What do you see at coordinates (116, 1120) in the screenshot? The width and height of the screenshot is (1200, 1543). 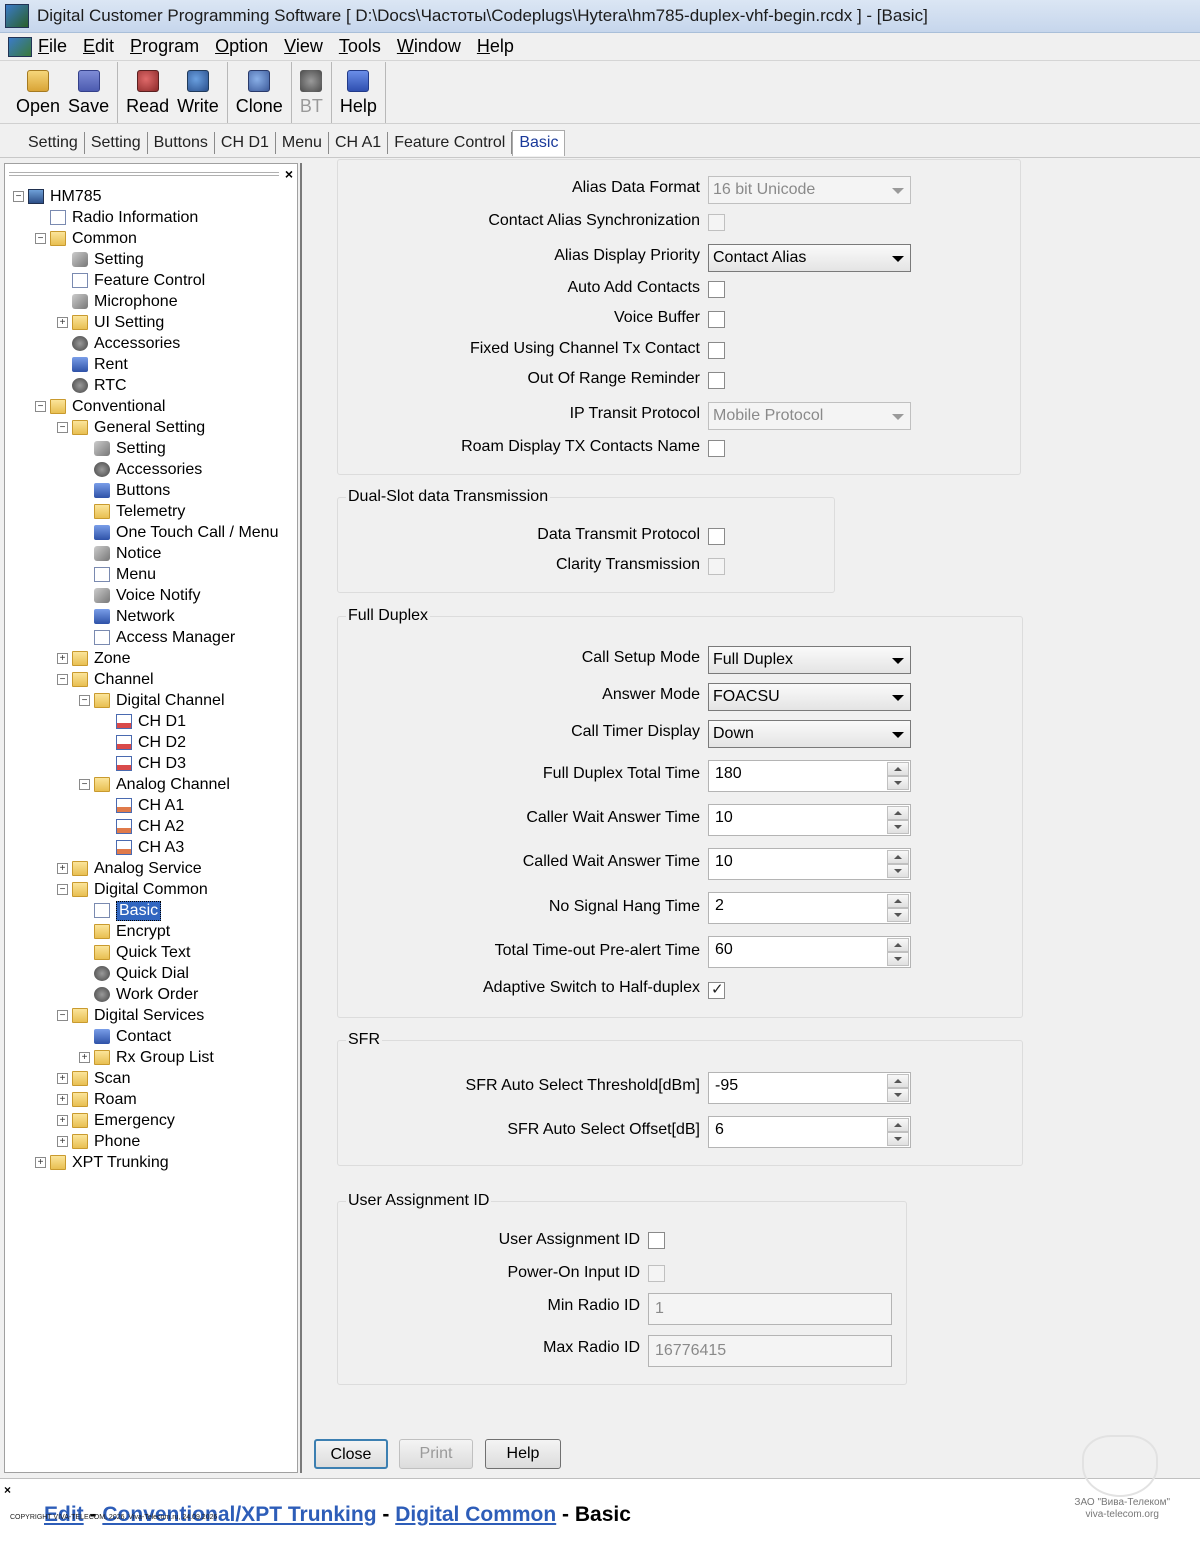 I see `tree-item: + Emergency` at bounding box center [116, 1120].